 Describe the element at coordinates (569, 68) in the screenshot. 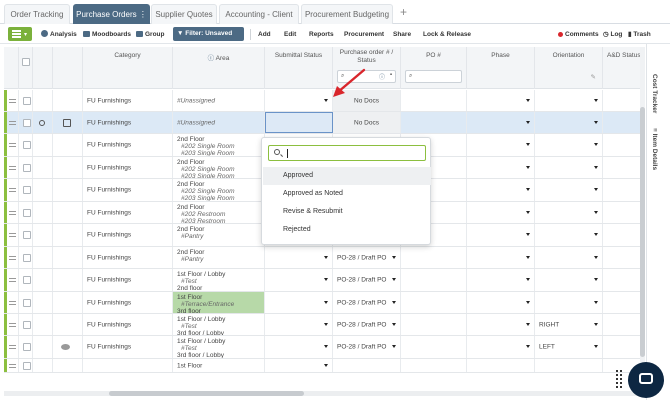

I see `header-orientation: Orientation ✎` at that location.